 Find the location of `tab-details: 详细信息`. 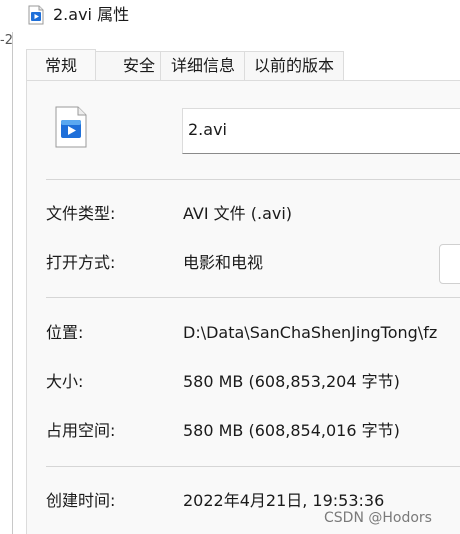

tab-details: 详细信息 is located at coordinates (203, 65).